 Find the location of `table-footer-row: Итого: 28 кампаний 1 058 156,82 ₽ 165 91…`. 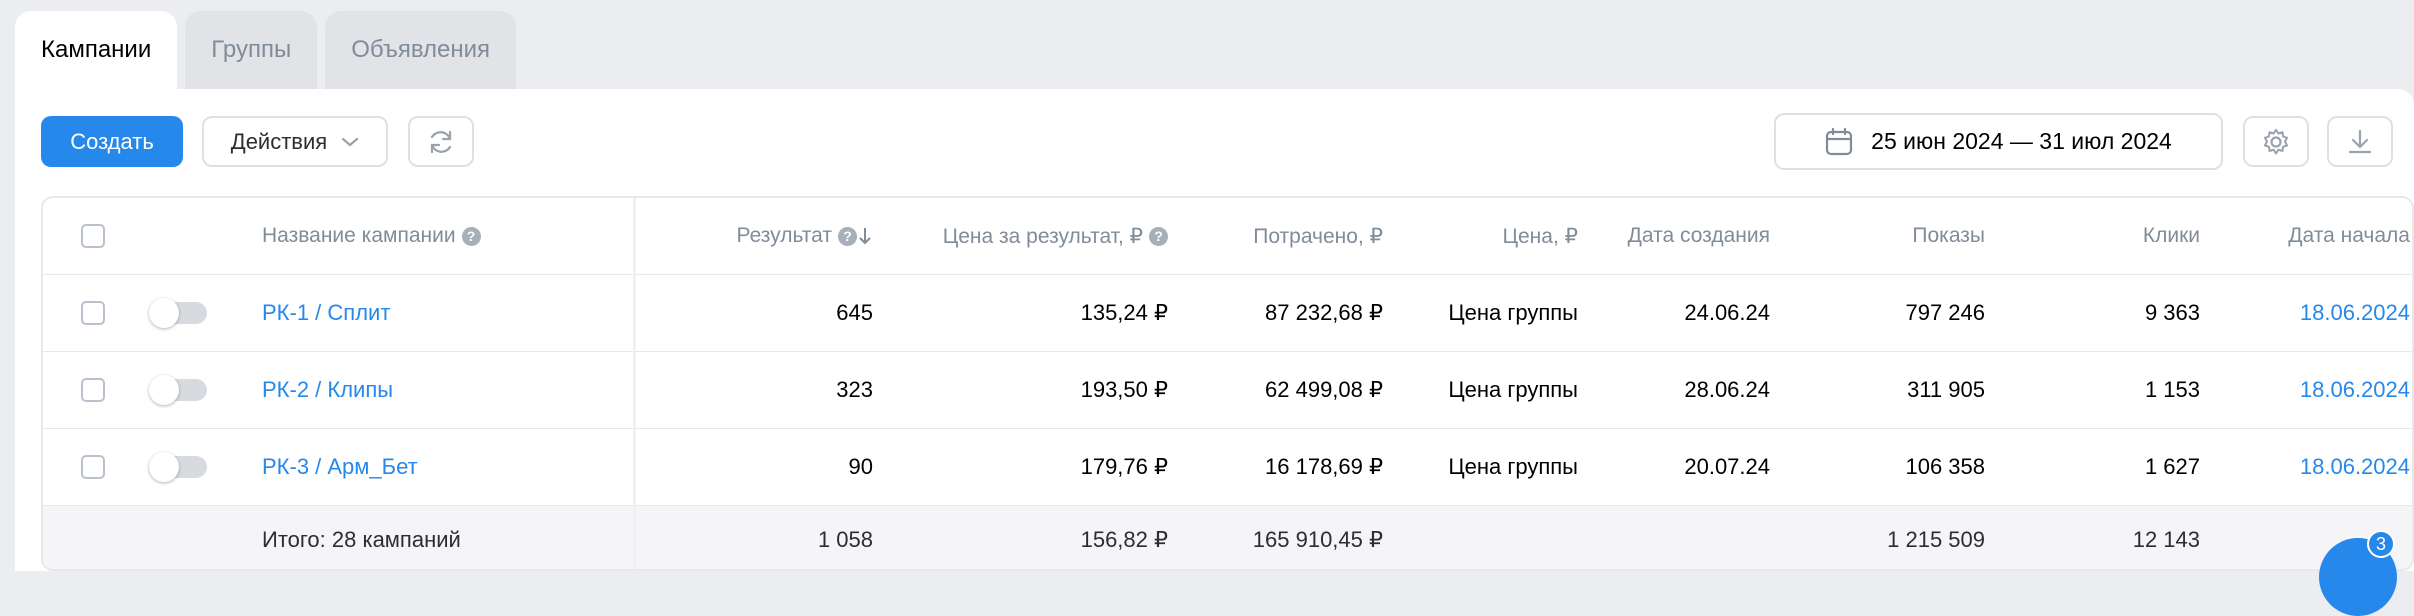

table-footer-row: Итого: 28 кампаний 1 058 156,82 ₽ 165 91… is located at coordinates (1227, 537).